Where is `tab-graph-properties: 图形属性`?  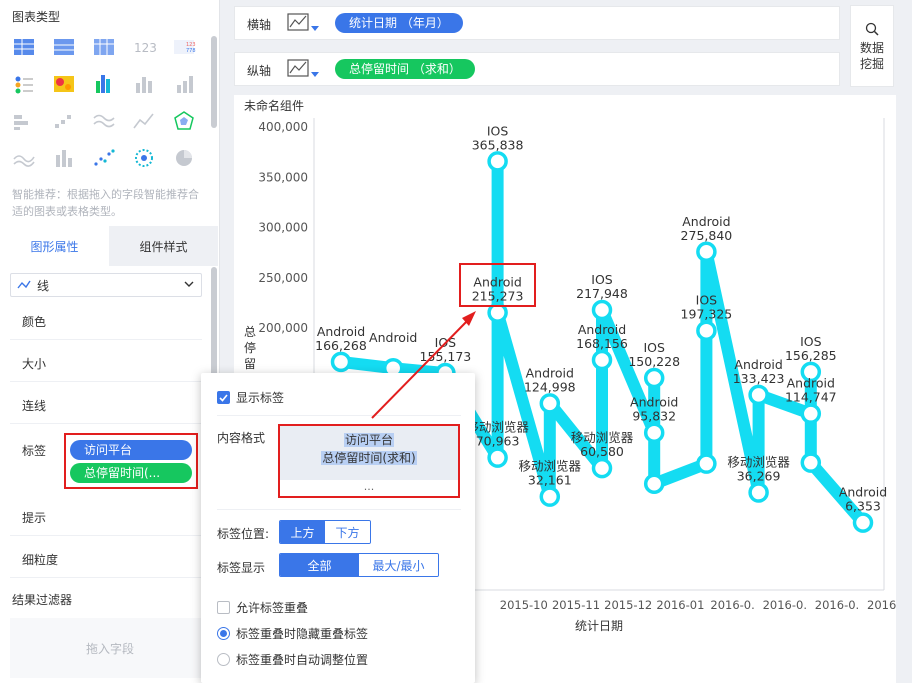
tab-graph-properties: 图形属性 is located at coordinates (54, 246).